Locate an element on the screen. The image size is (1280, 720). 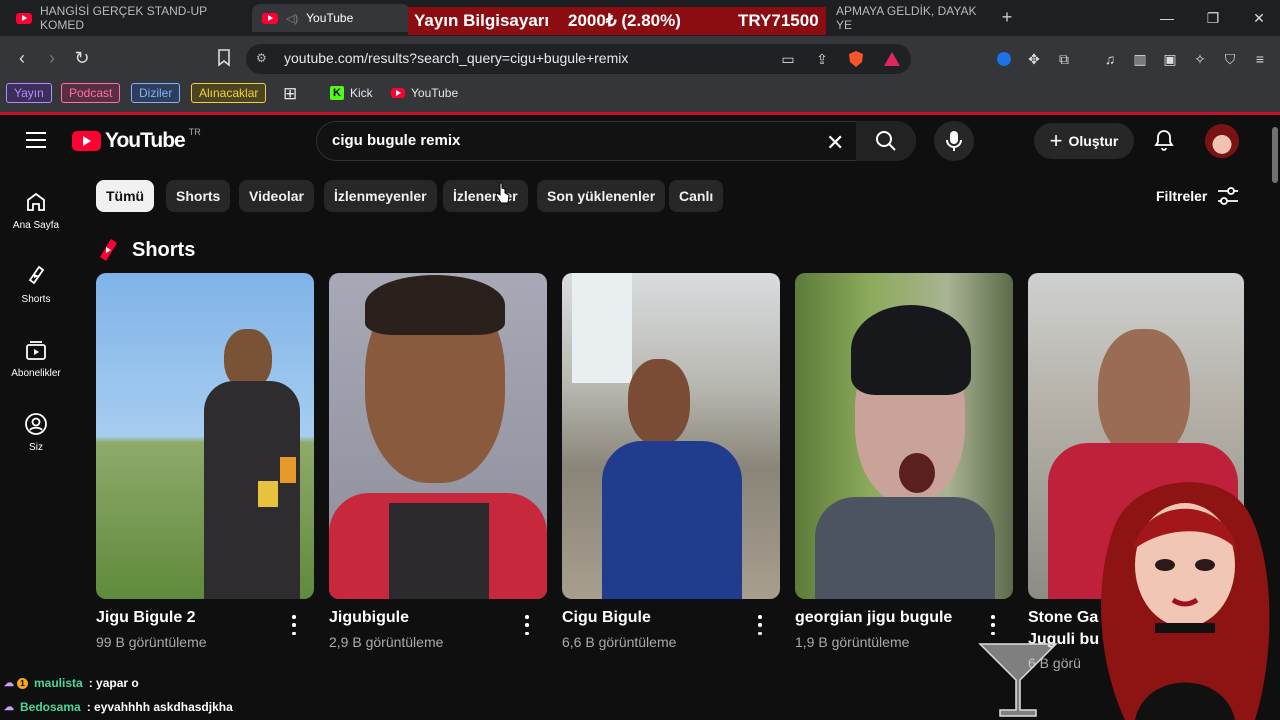
short-title: Jigu Bigule 2 is located at coordinates (146, 618).